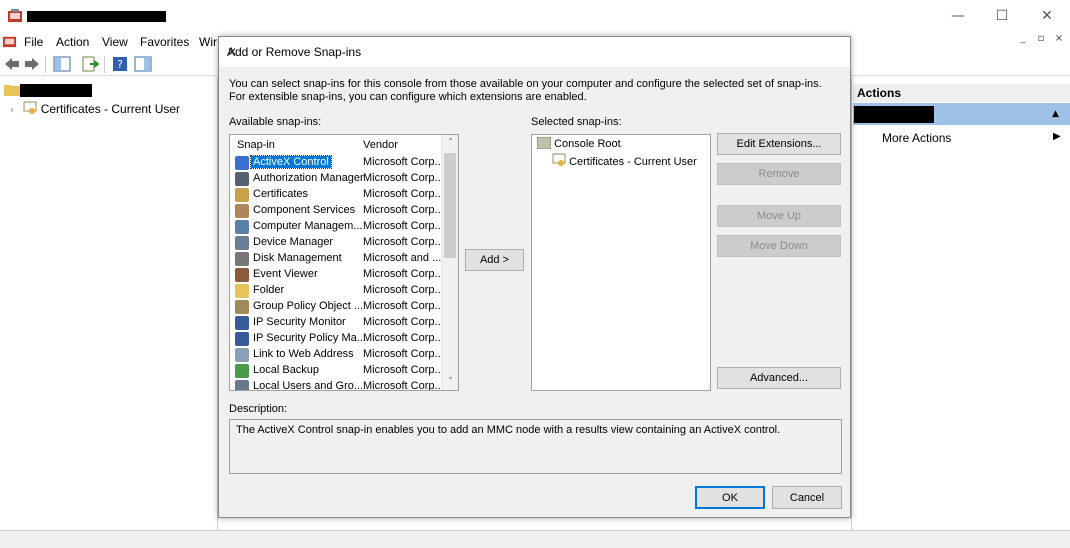 The width and height of the screenshot is (1070, 548). Describe the element at coordinates (1055, 114) in the screenshot. I see `collapse-up-icon: ▲` at that location.